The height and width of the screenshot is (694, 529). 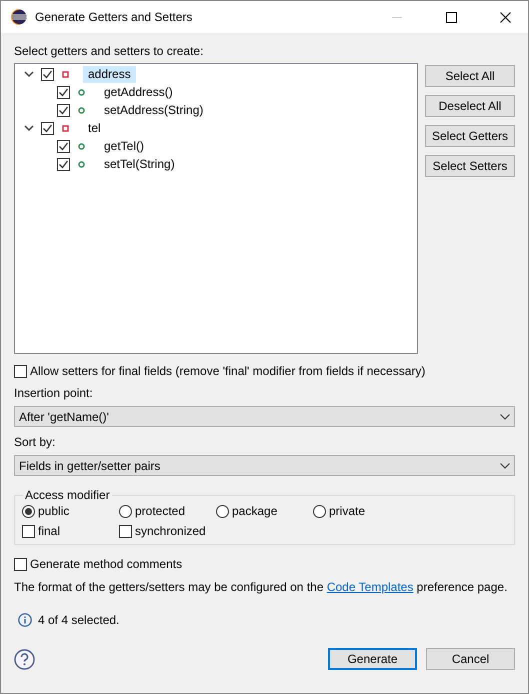 What do you see at coordinates (79, 620) in the screenshot?
I see `status-text: 4 of 4 selected.` at bounding box center [79, 620].